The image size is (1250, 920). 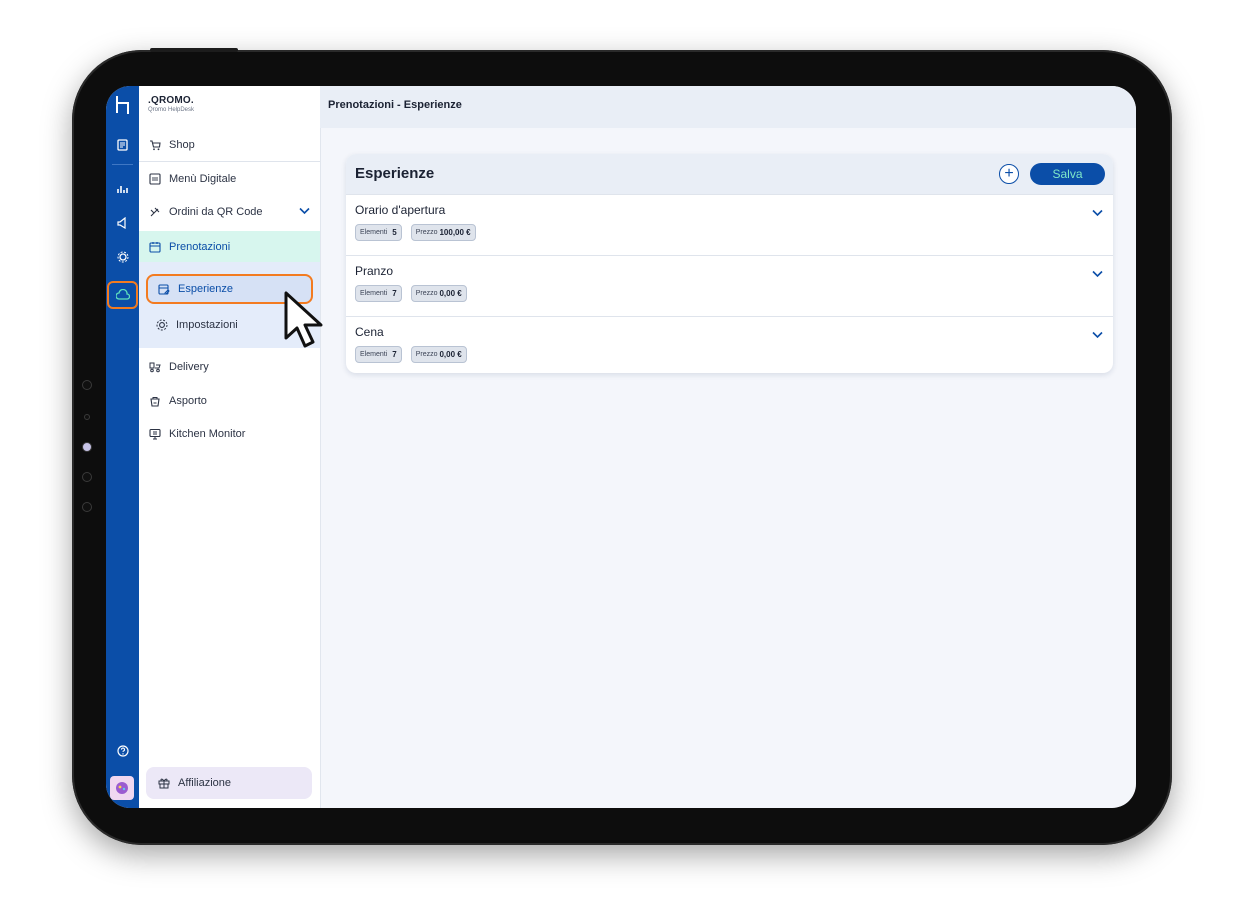 I want to click on affiliation-button: Affiliazione, so click(x=229, y=783).